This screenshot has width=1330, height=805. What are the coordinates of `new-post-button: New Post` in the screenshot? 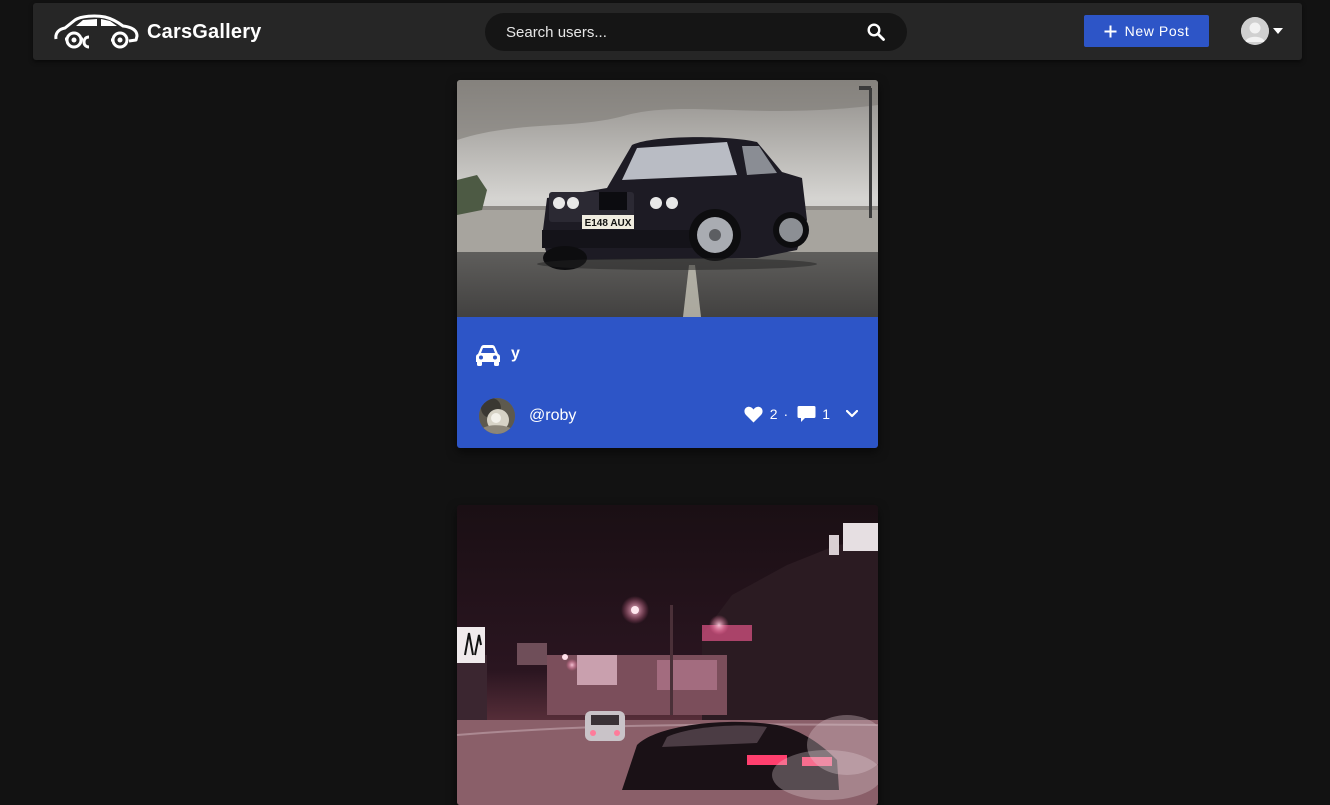 It's located at (1146, 31).